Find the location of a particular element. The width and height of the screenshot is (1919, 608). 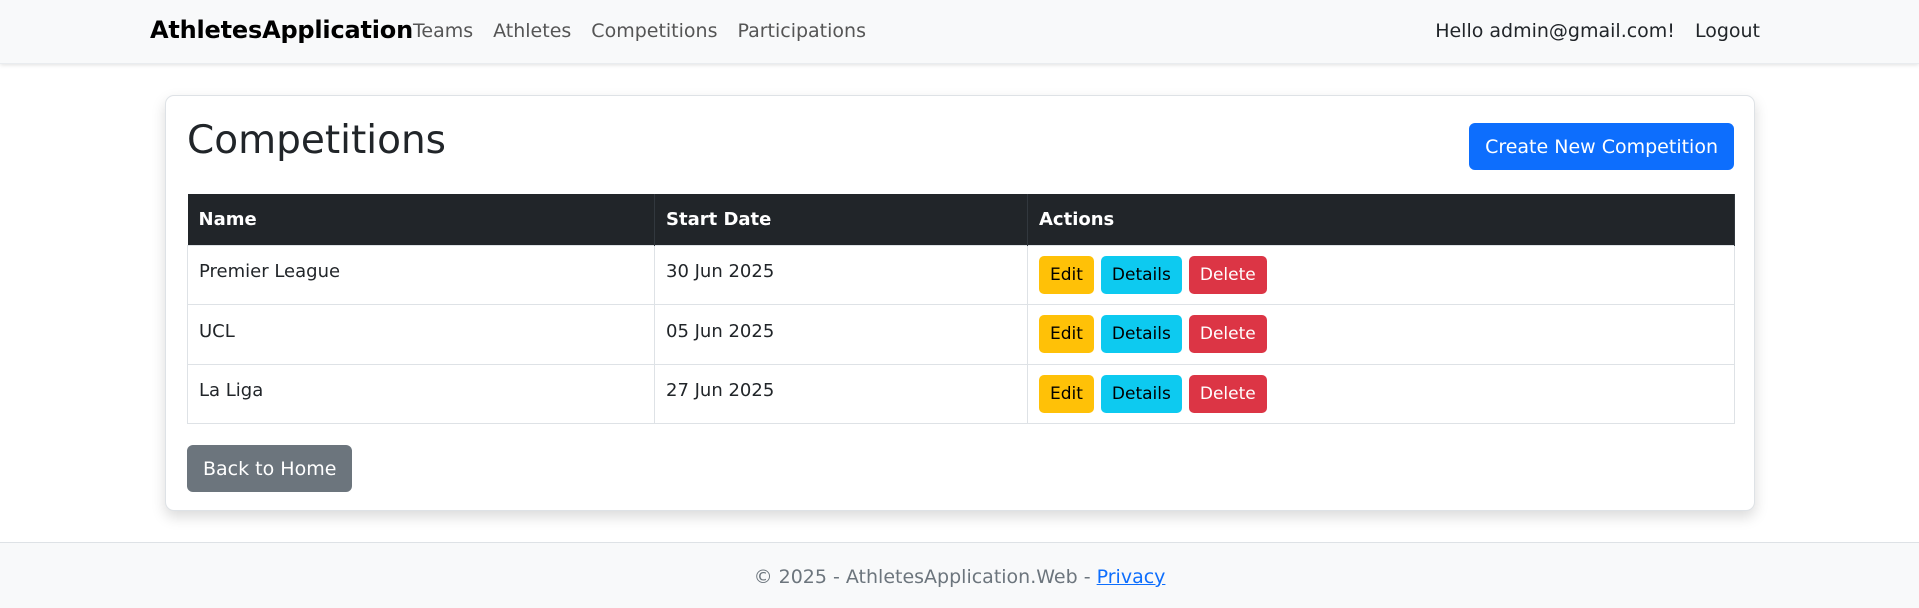

cell-start-date: 30 Jun 2025 is located at coordinates (841, 274).